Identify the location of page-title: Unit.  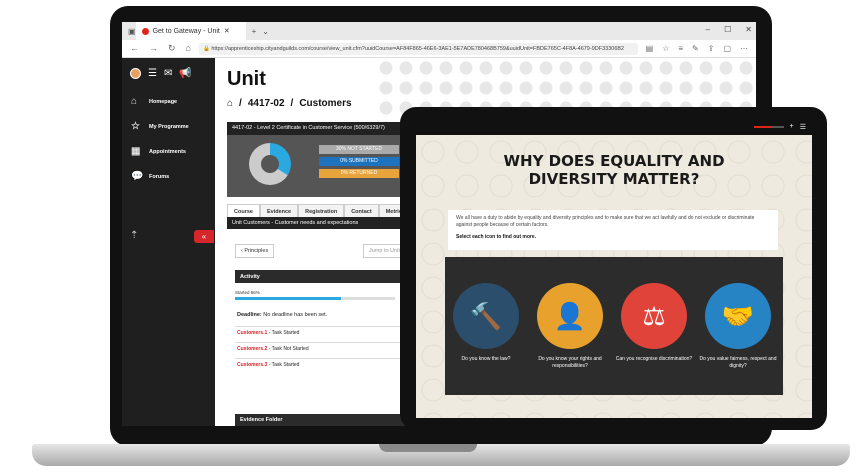
(246, 79).